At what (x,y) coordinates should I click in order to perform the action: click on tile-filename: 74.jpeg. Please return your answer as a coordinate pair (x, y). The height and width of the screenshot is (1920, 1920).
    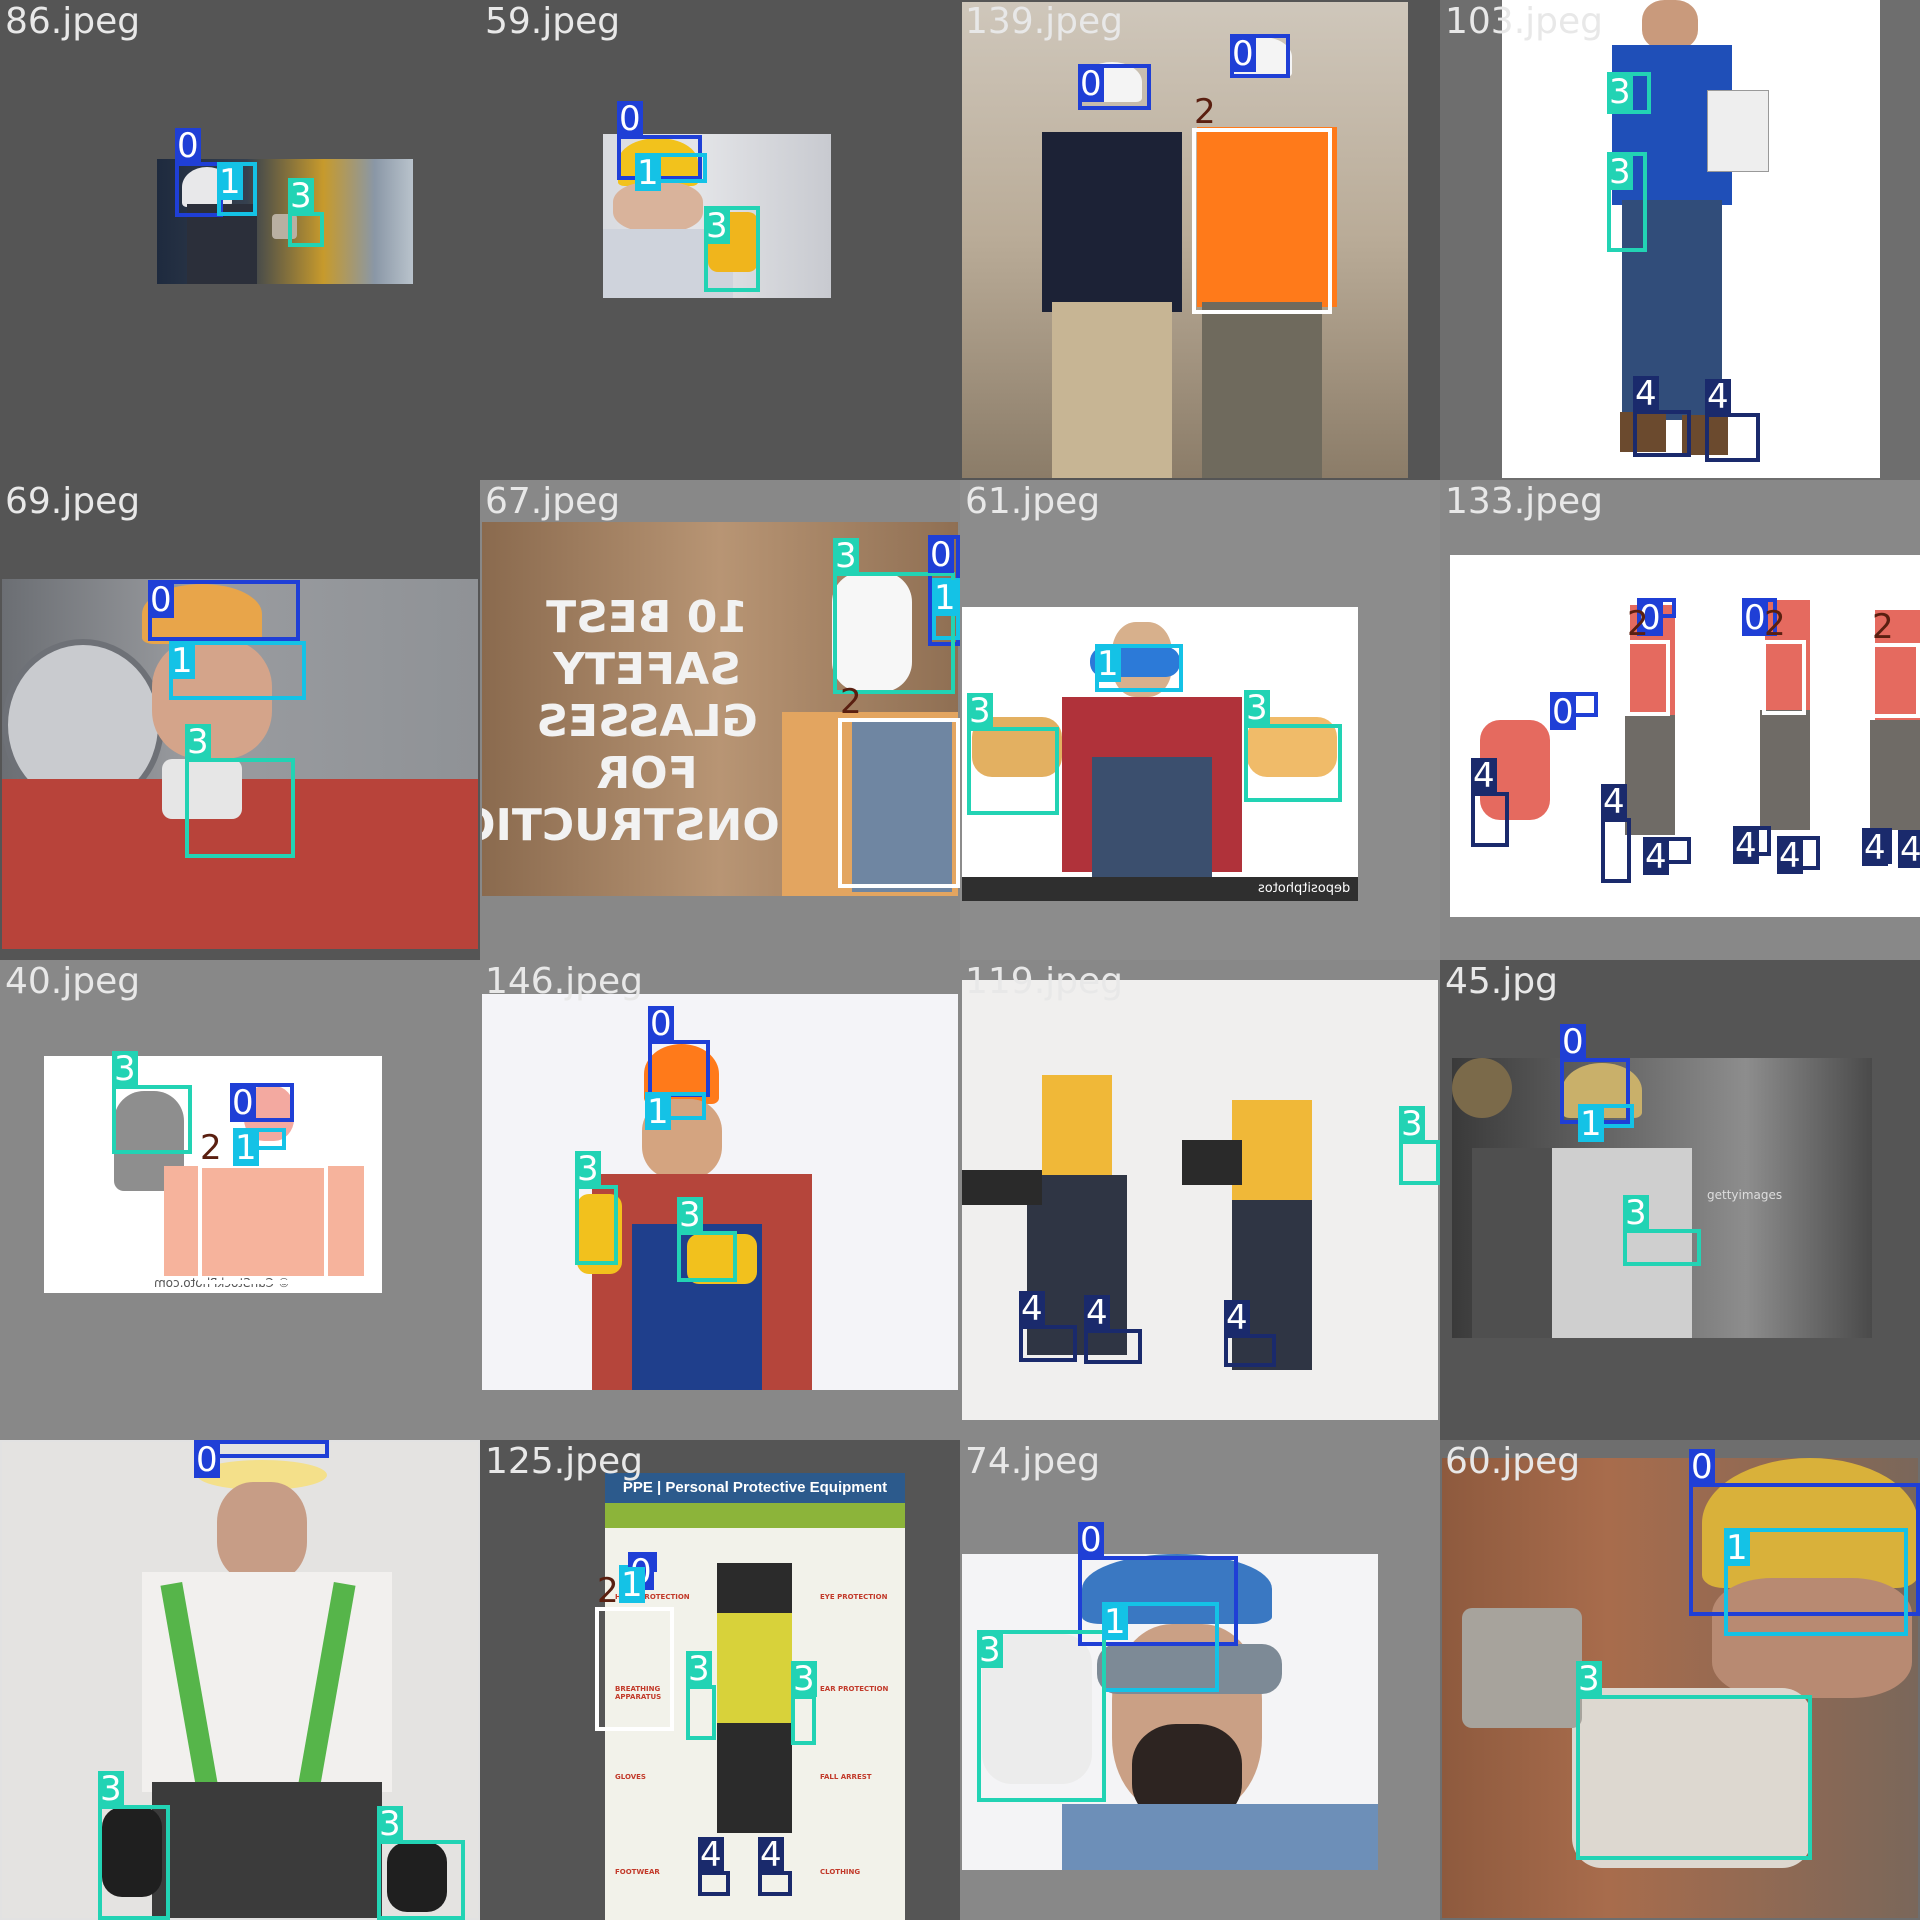
    Looking at the image, I should click on (1033, 1461).